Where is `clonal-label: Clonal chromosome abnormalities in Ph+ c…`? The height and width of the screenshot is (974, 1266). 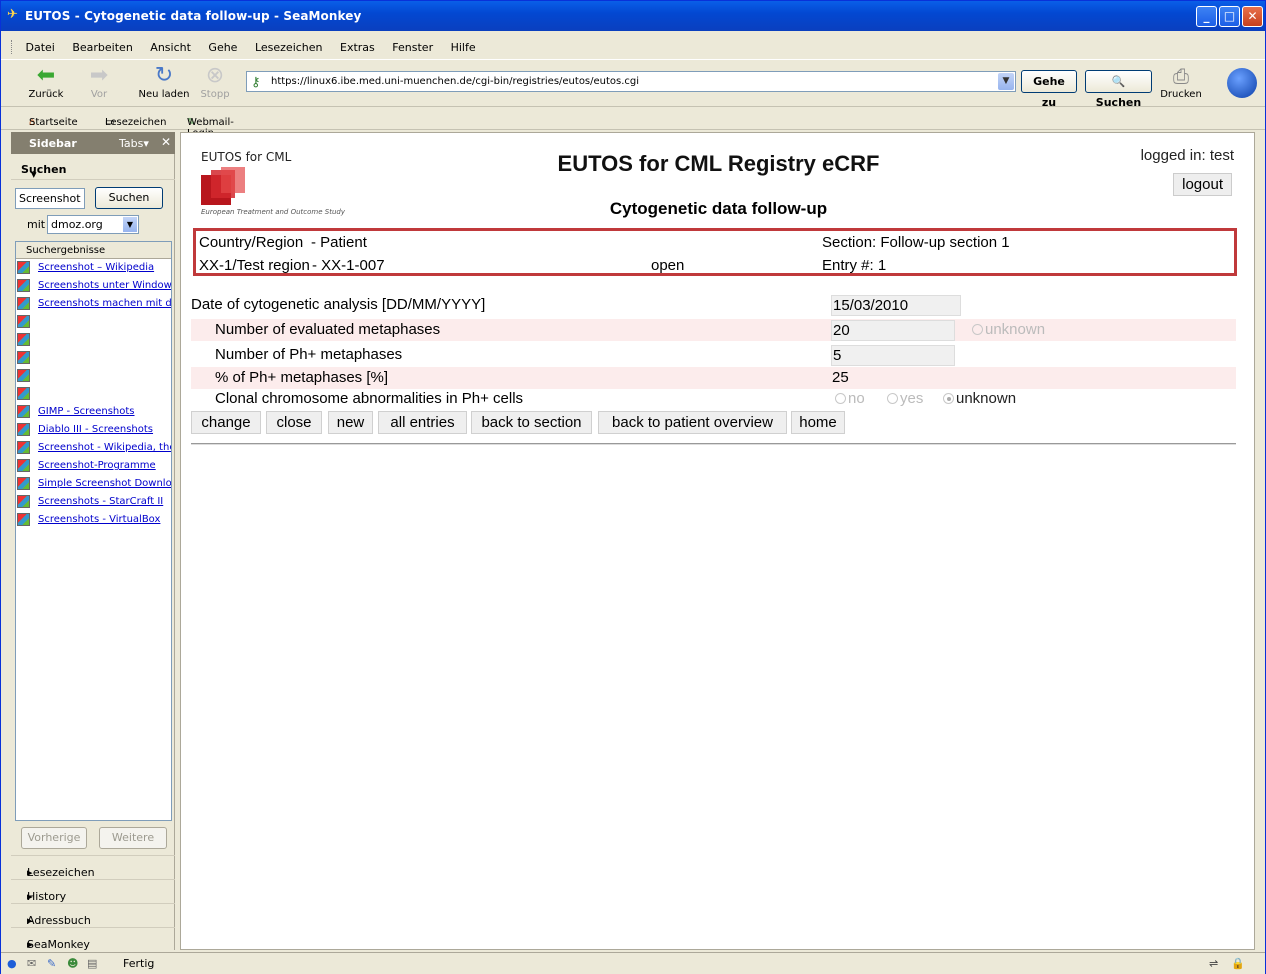
clonal-label: Clonal chromosome abnormalities in Ph+ c… is located at coordinates (369, 398).